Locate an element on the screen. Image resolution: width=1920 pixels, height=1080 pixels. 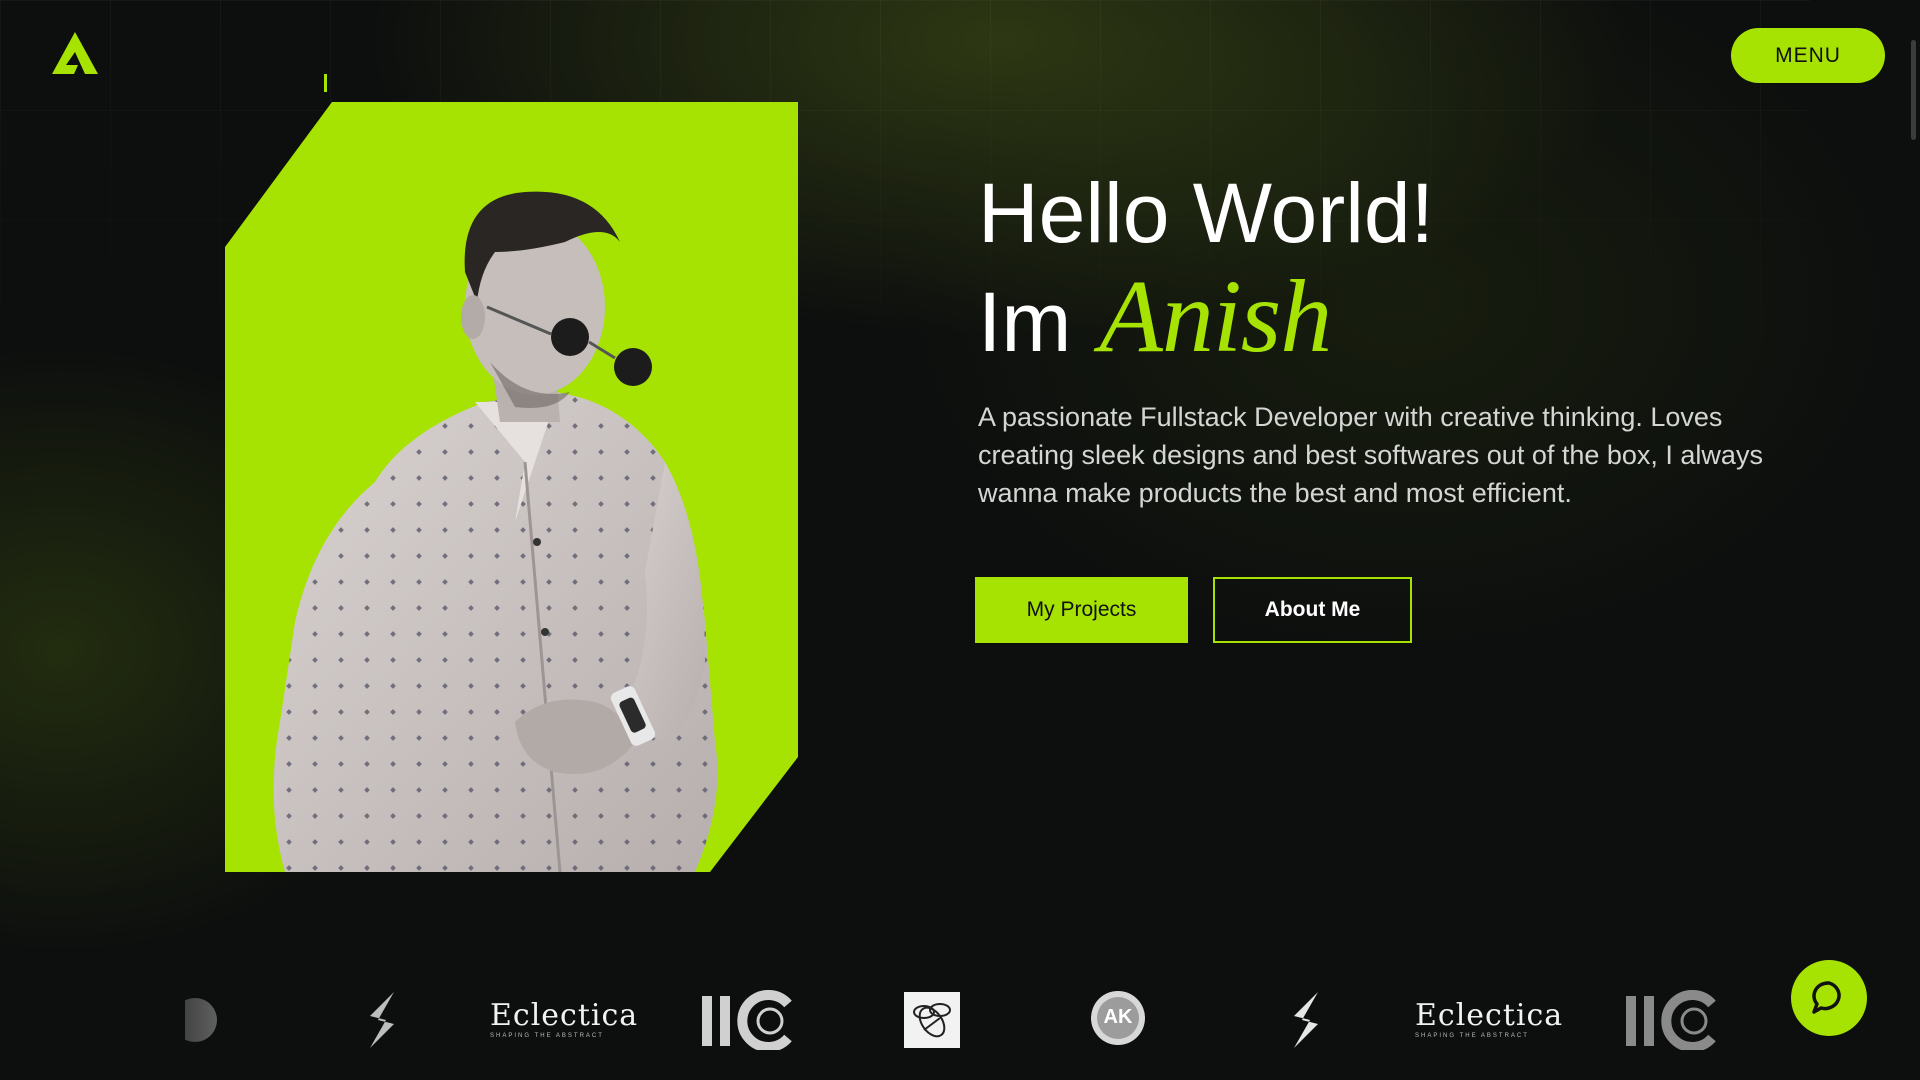
about-me-button-label: About Me is located at coordinates (1312, 609).